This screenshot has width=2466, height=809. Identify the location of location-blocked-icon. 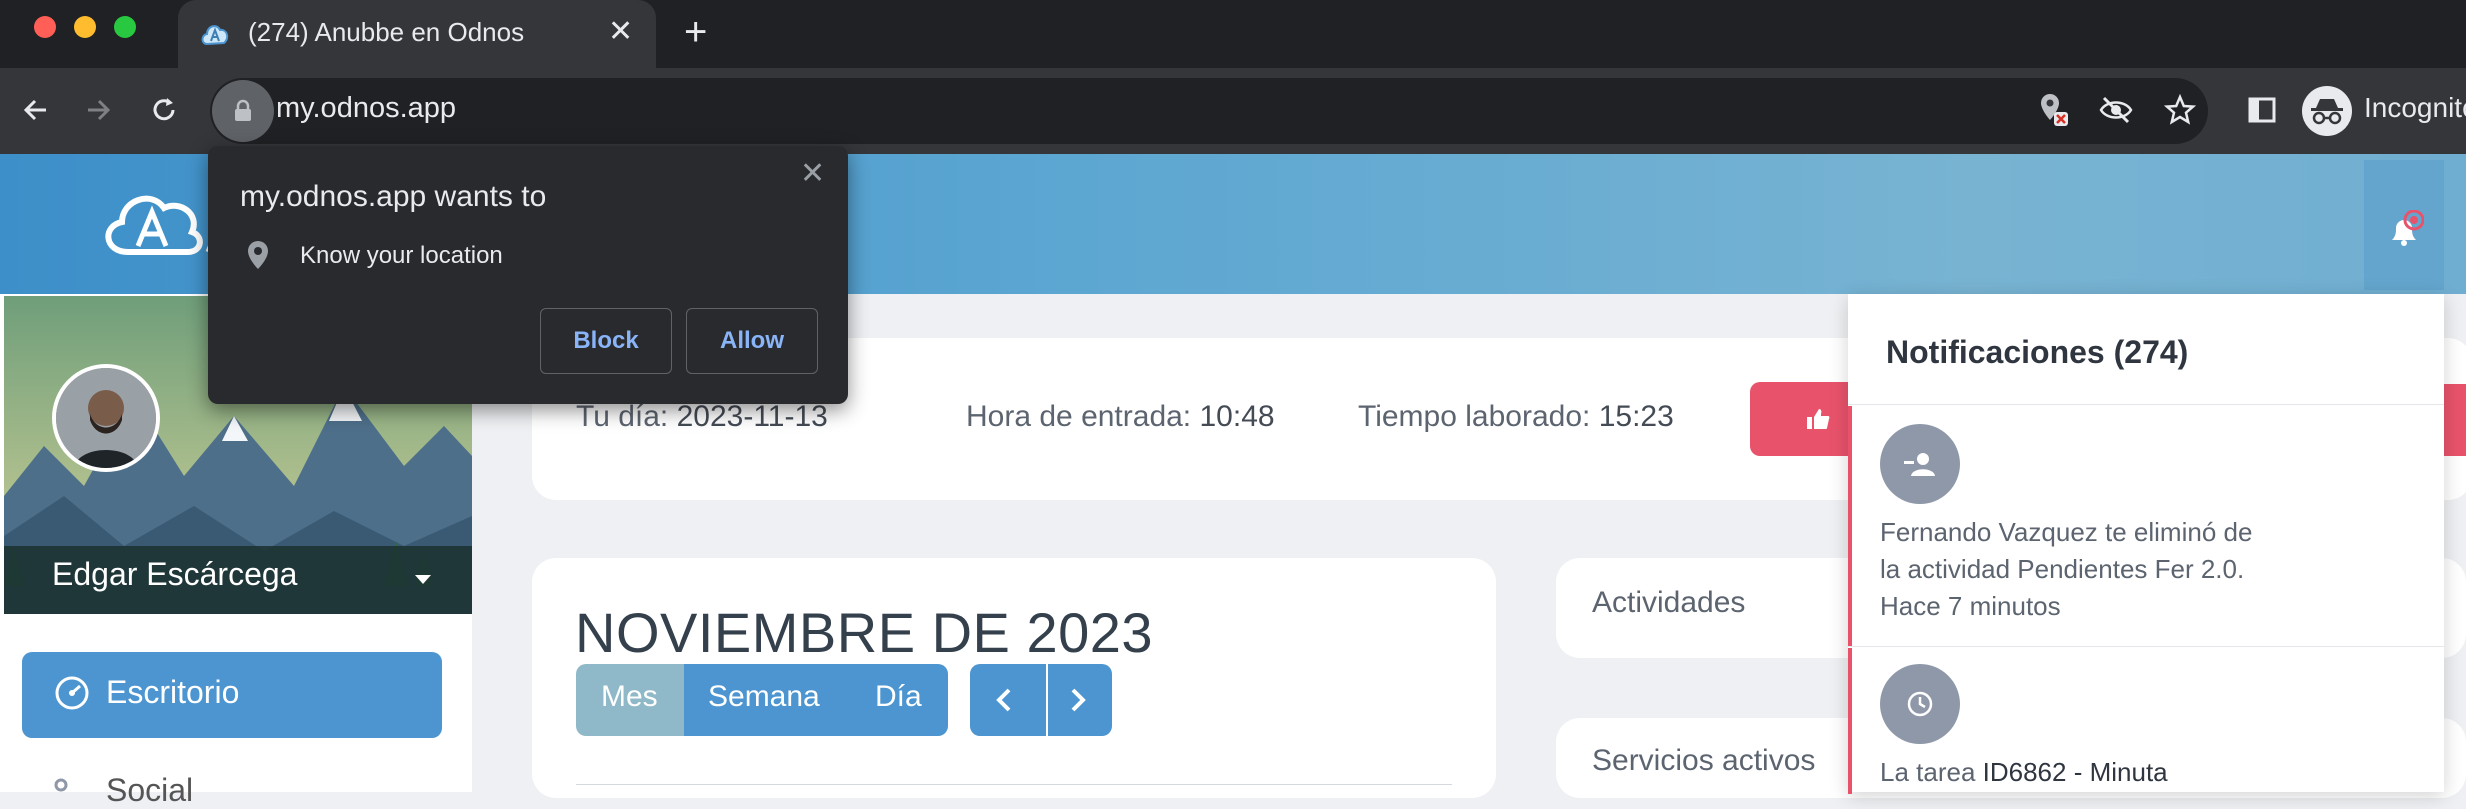
(2054, 110).